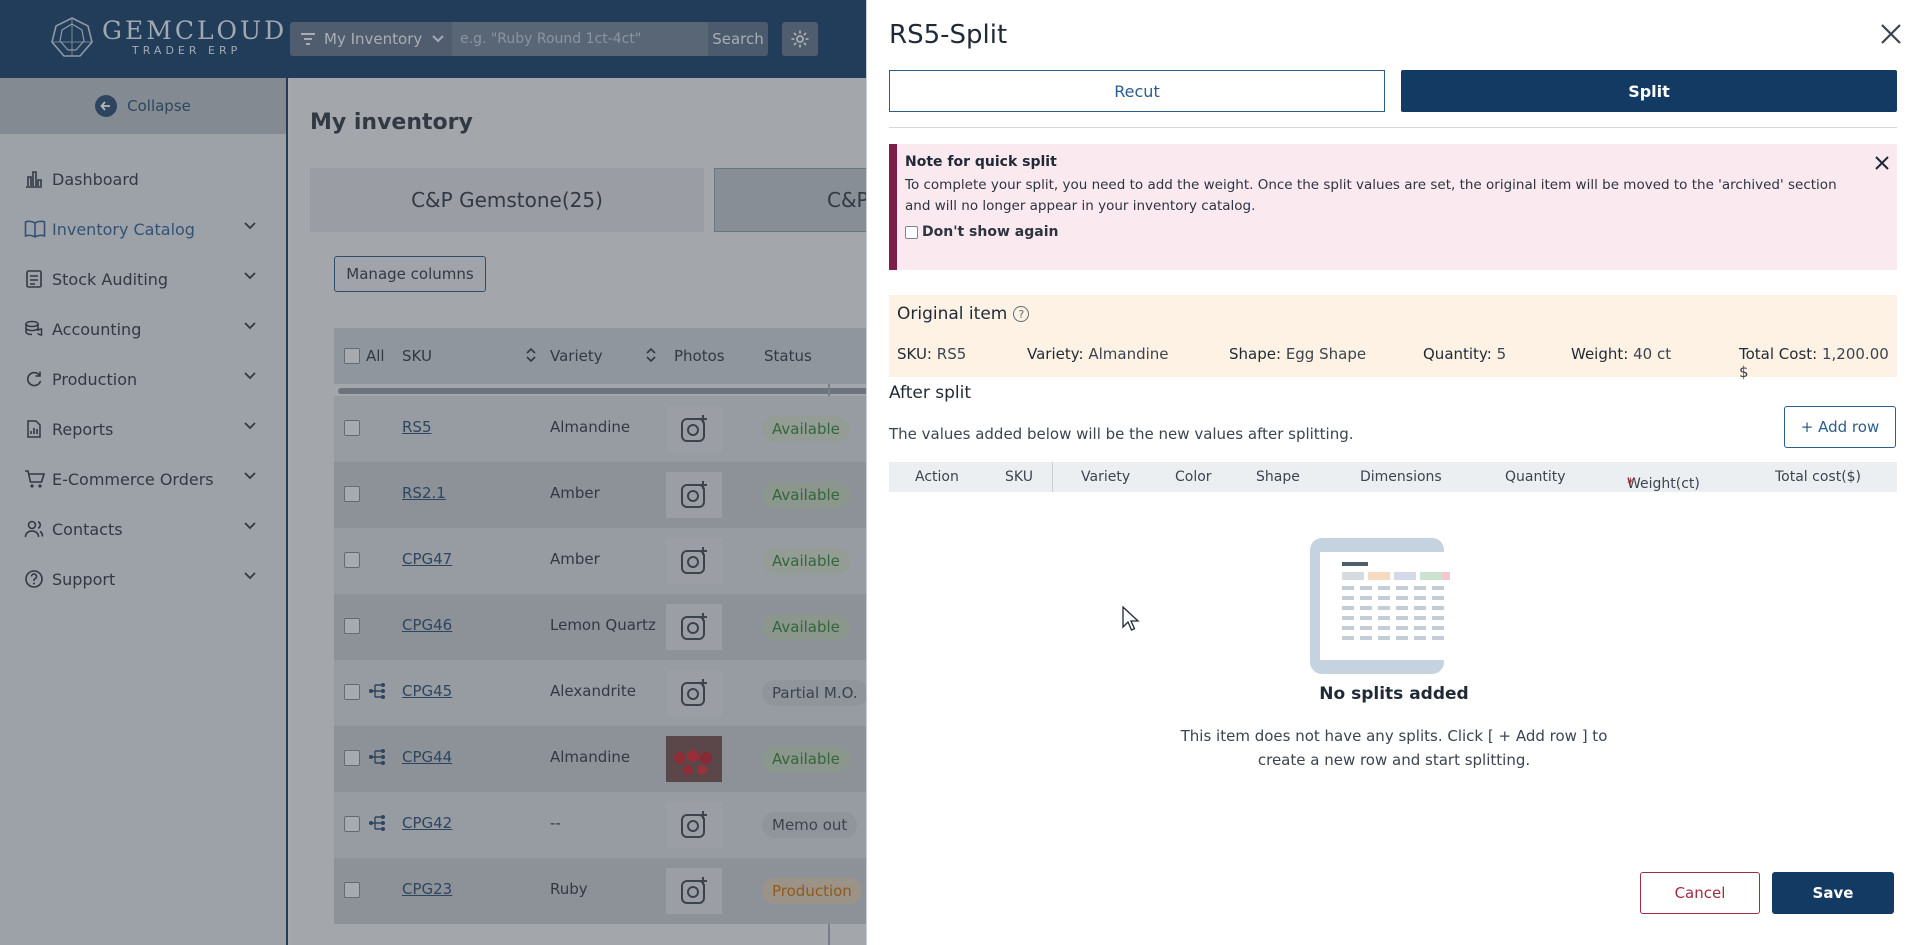  Describe the element at coordinates (1621, 354) in the screenshot. I see `original-weight: Weight: 40 ct` at that location.